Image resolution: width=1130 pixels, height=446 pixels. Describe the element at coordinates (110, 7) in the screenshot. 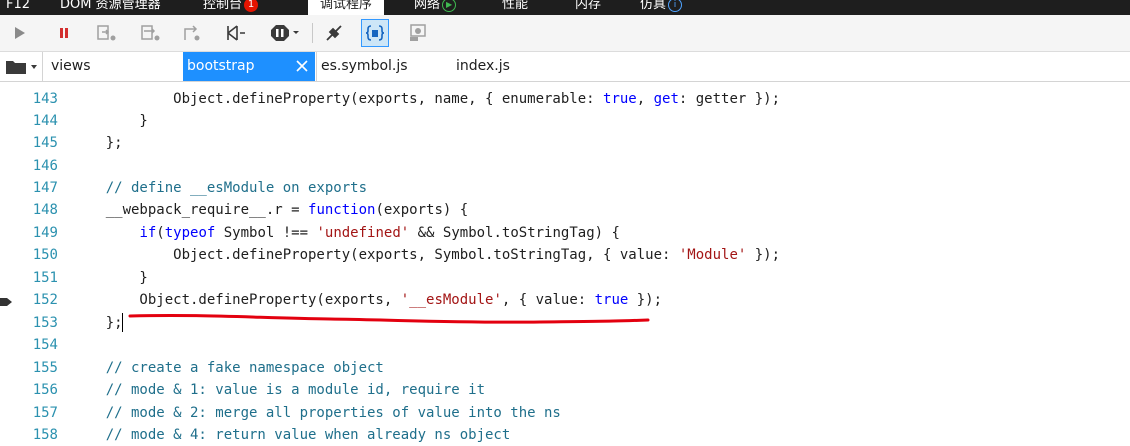

I see `tab-dom-explorer: DOM 资源管理器` at that location.